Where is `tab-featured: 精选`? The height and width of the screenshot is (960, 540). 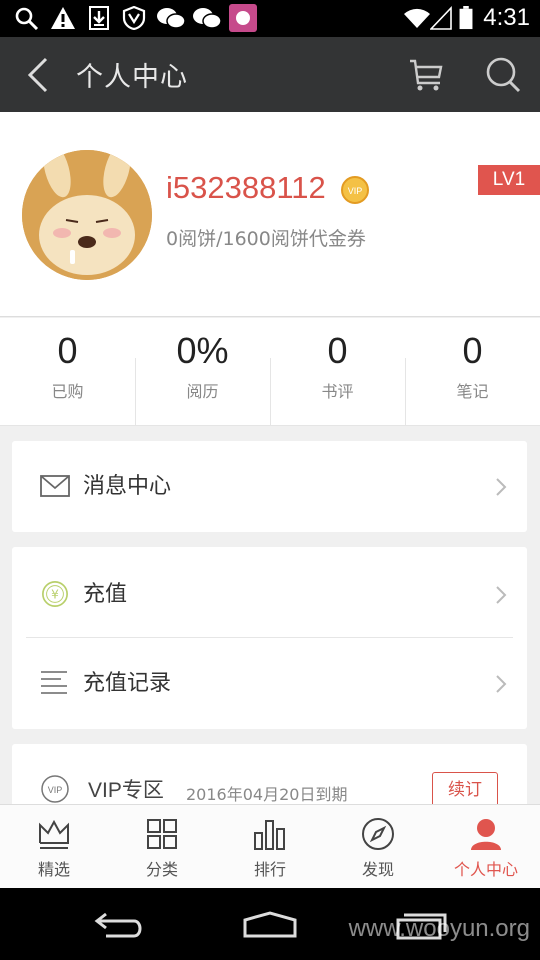 tab-featured: 精选 is located at coordinates (54, 846).